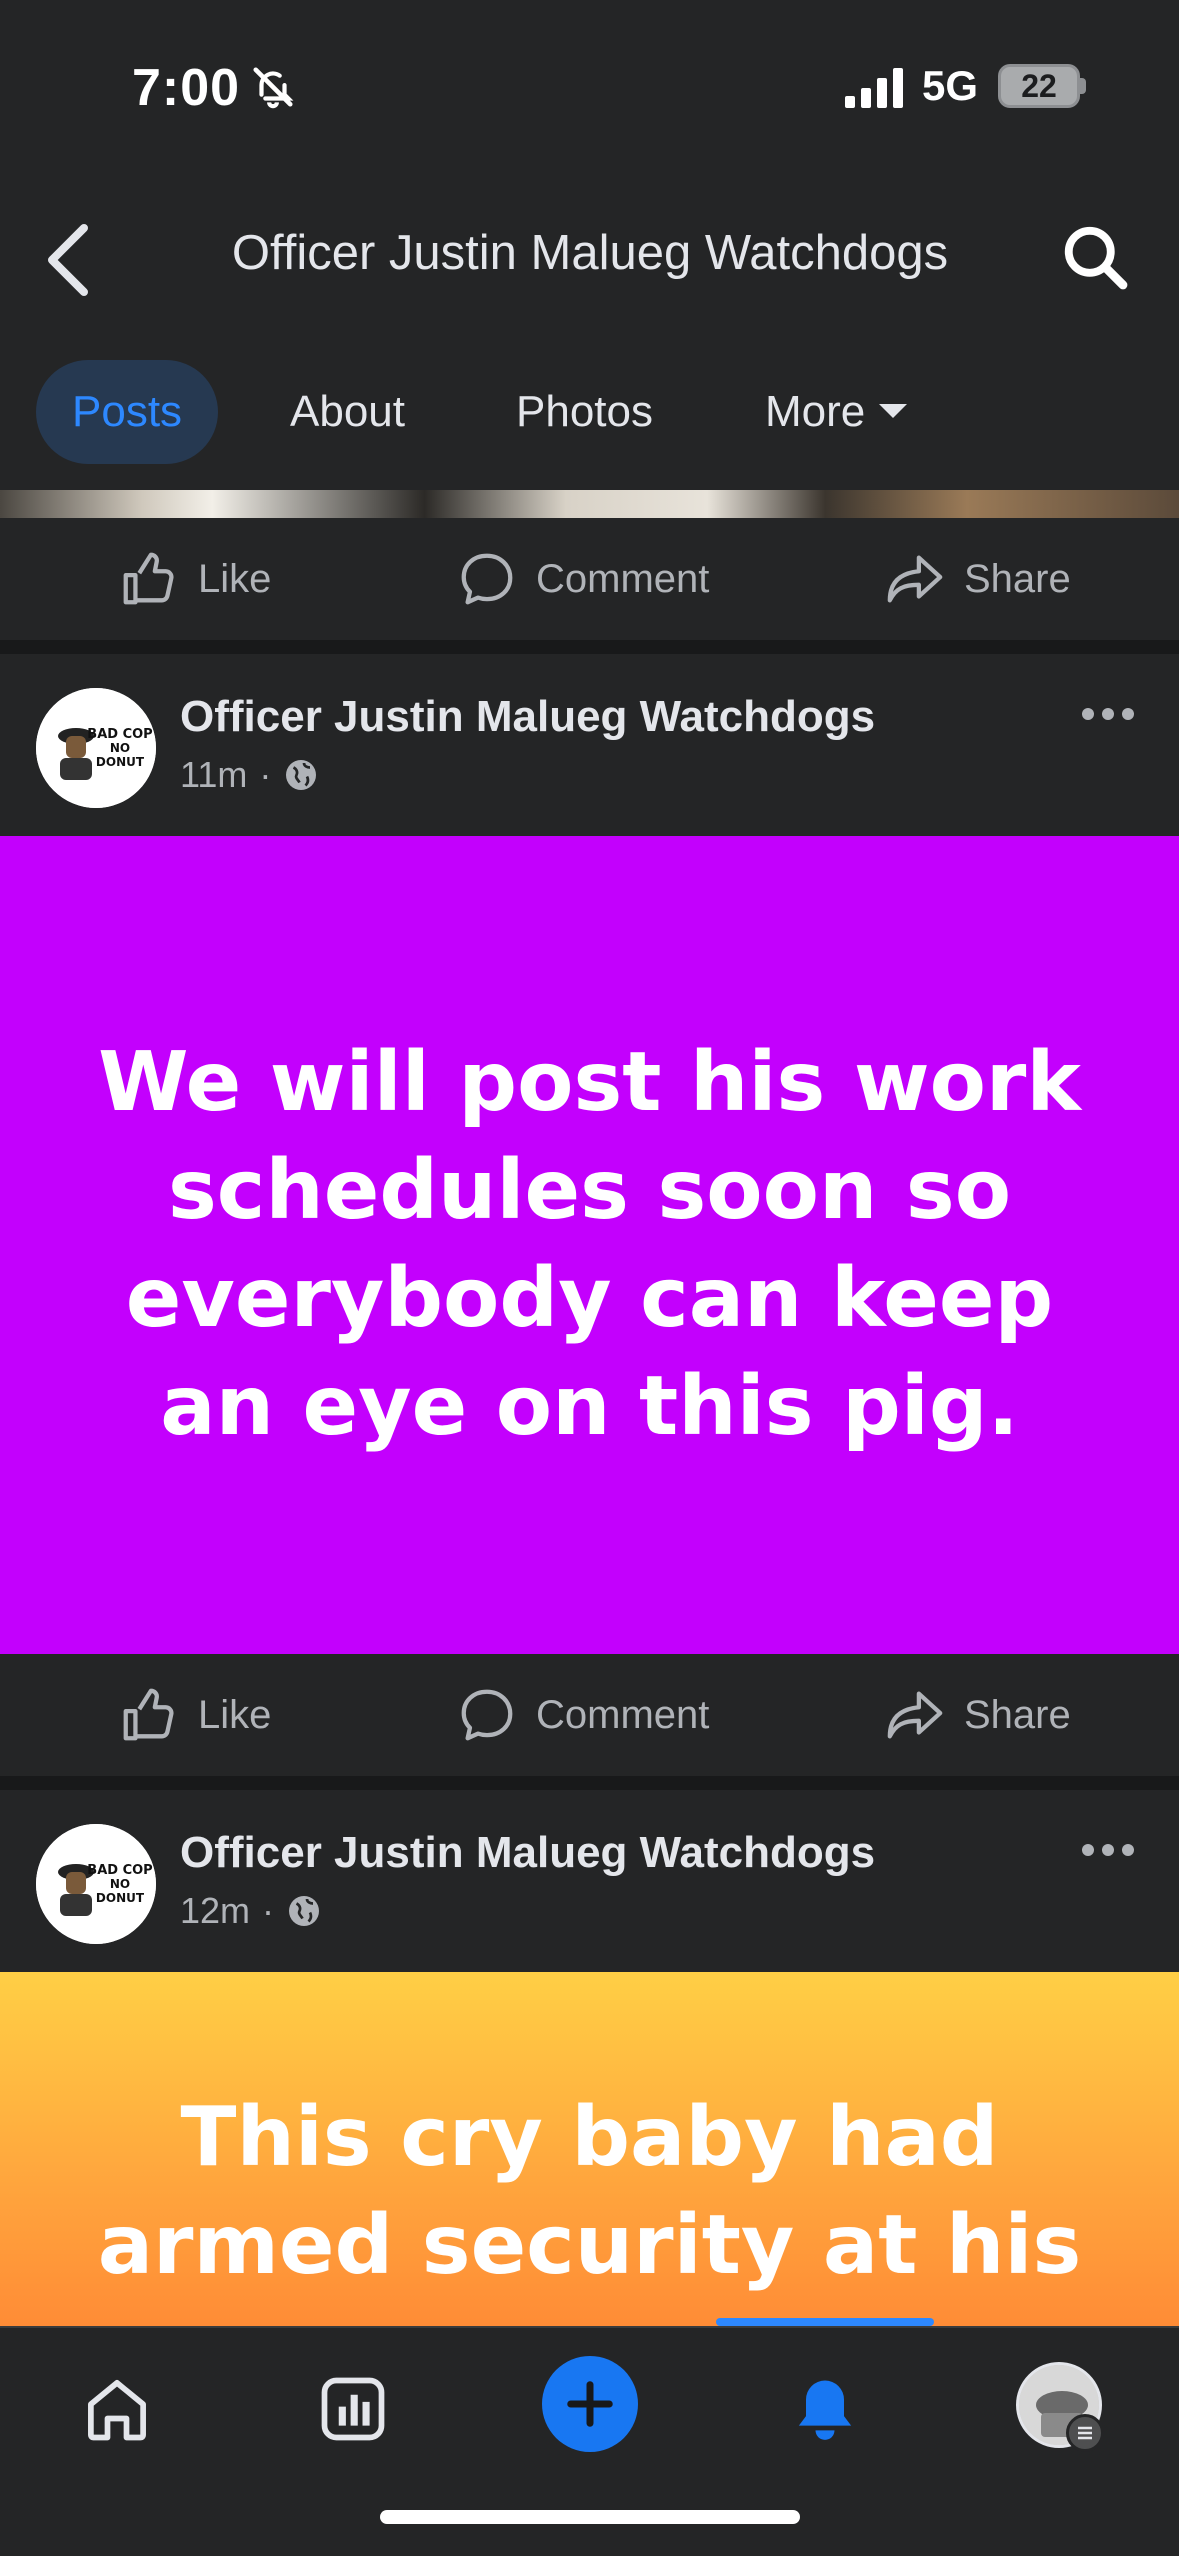 This screenshot has height=2556, width=1179. Describe the element at coordinates (825, 2322) in the screenshot. I see `nav-active-indicator` at that location.